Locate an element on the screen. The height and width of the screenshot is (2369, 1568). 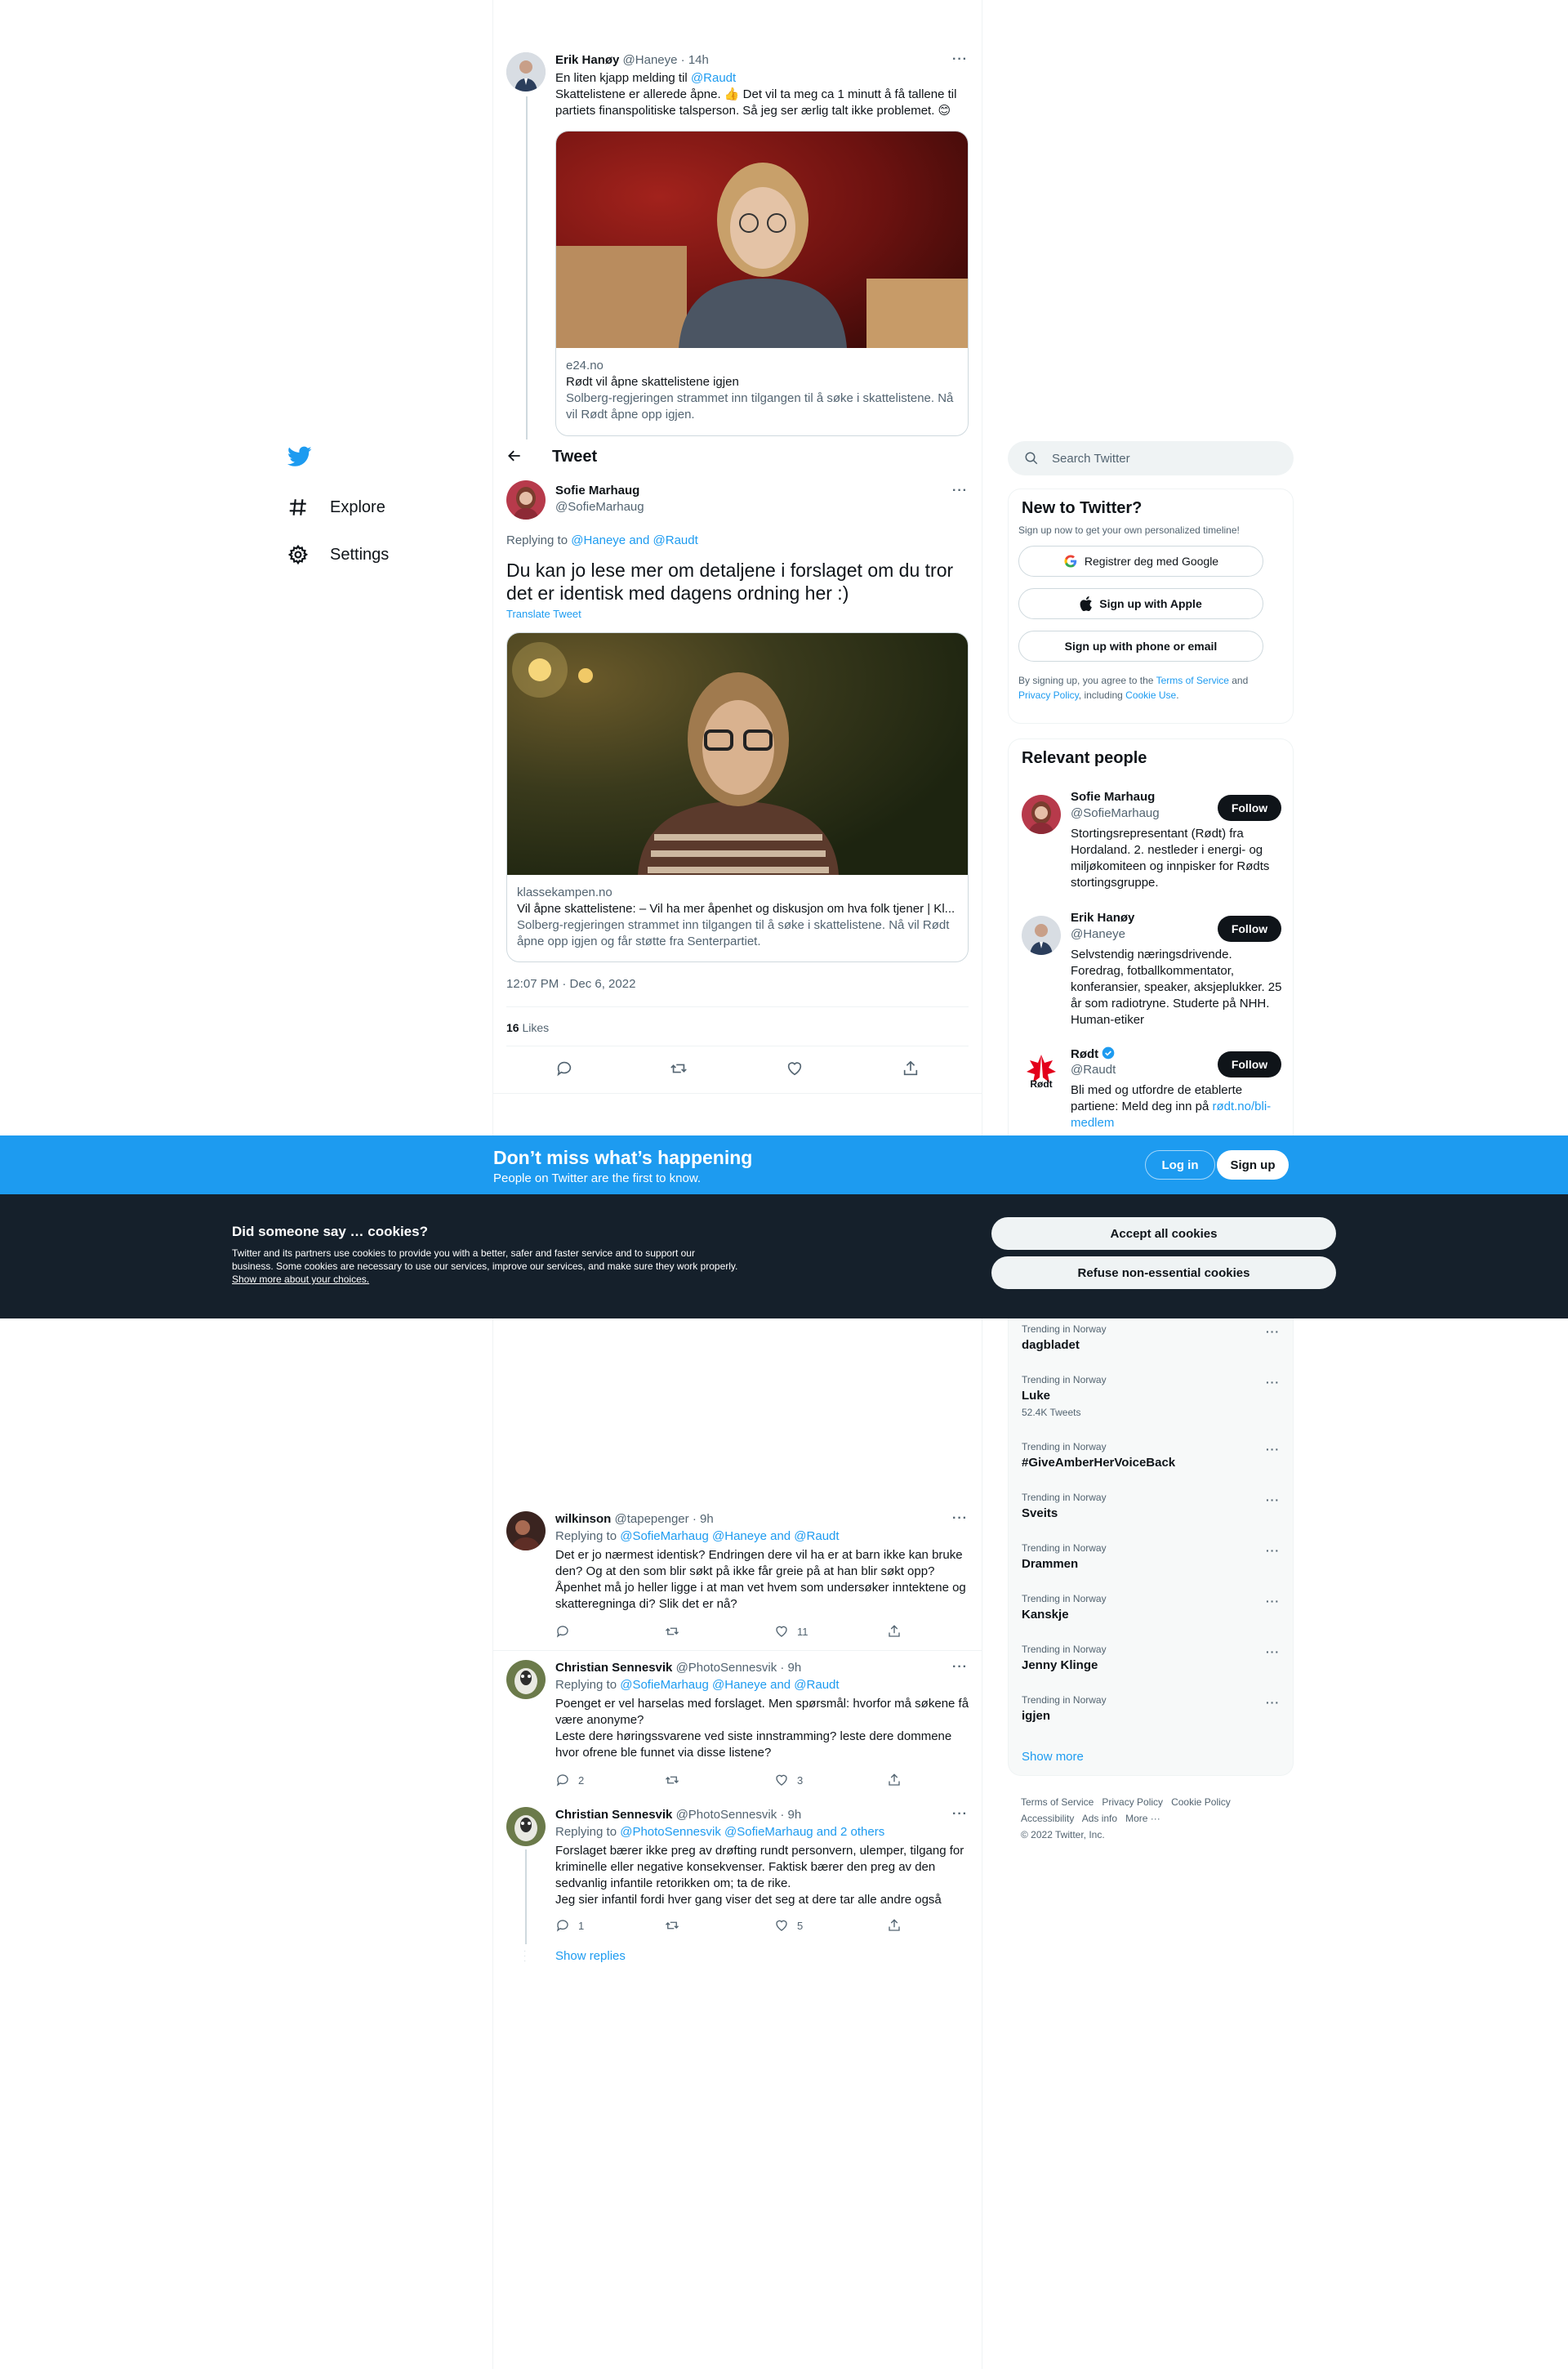
trend-item: Trending in Norway Jenny Klinge ··· is located at coordinates (1151, 1666).